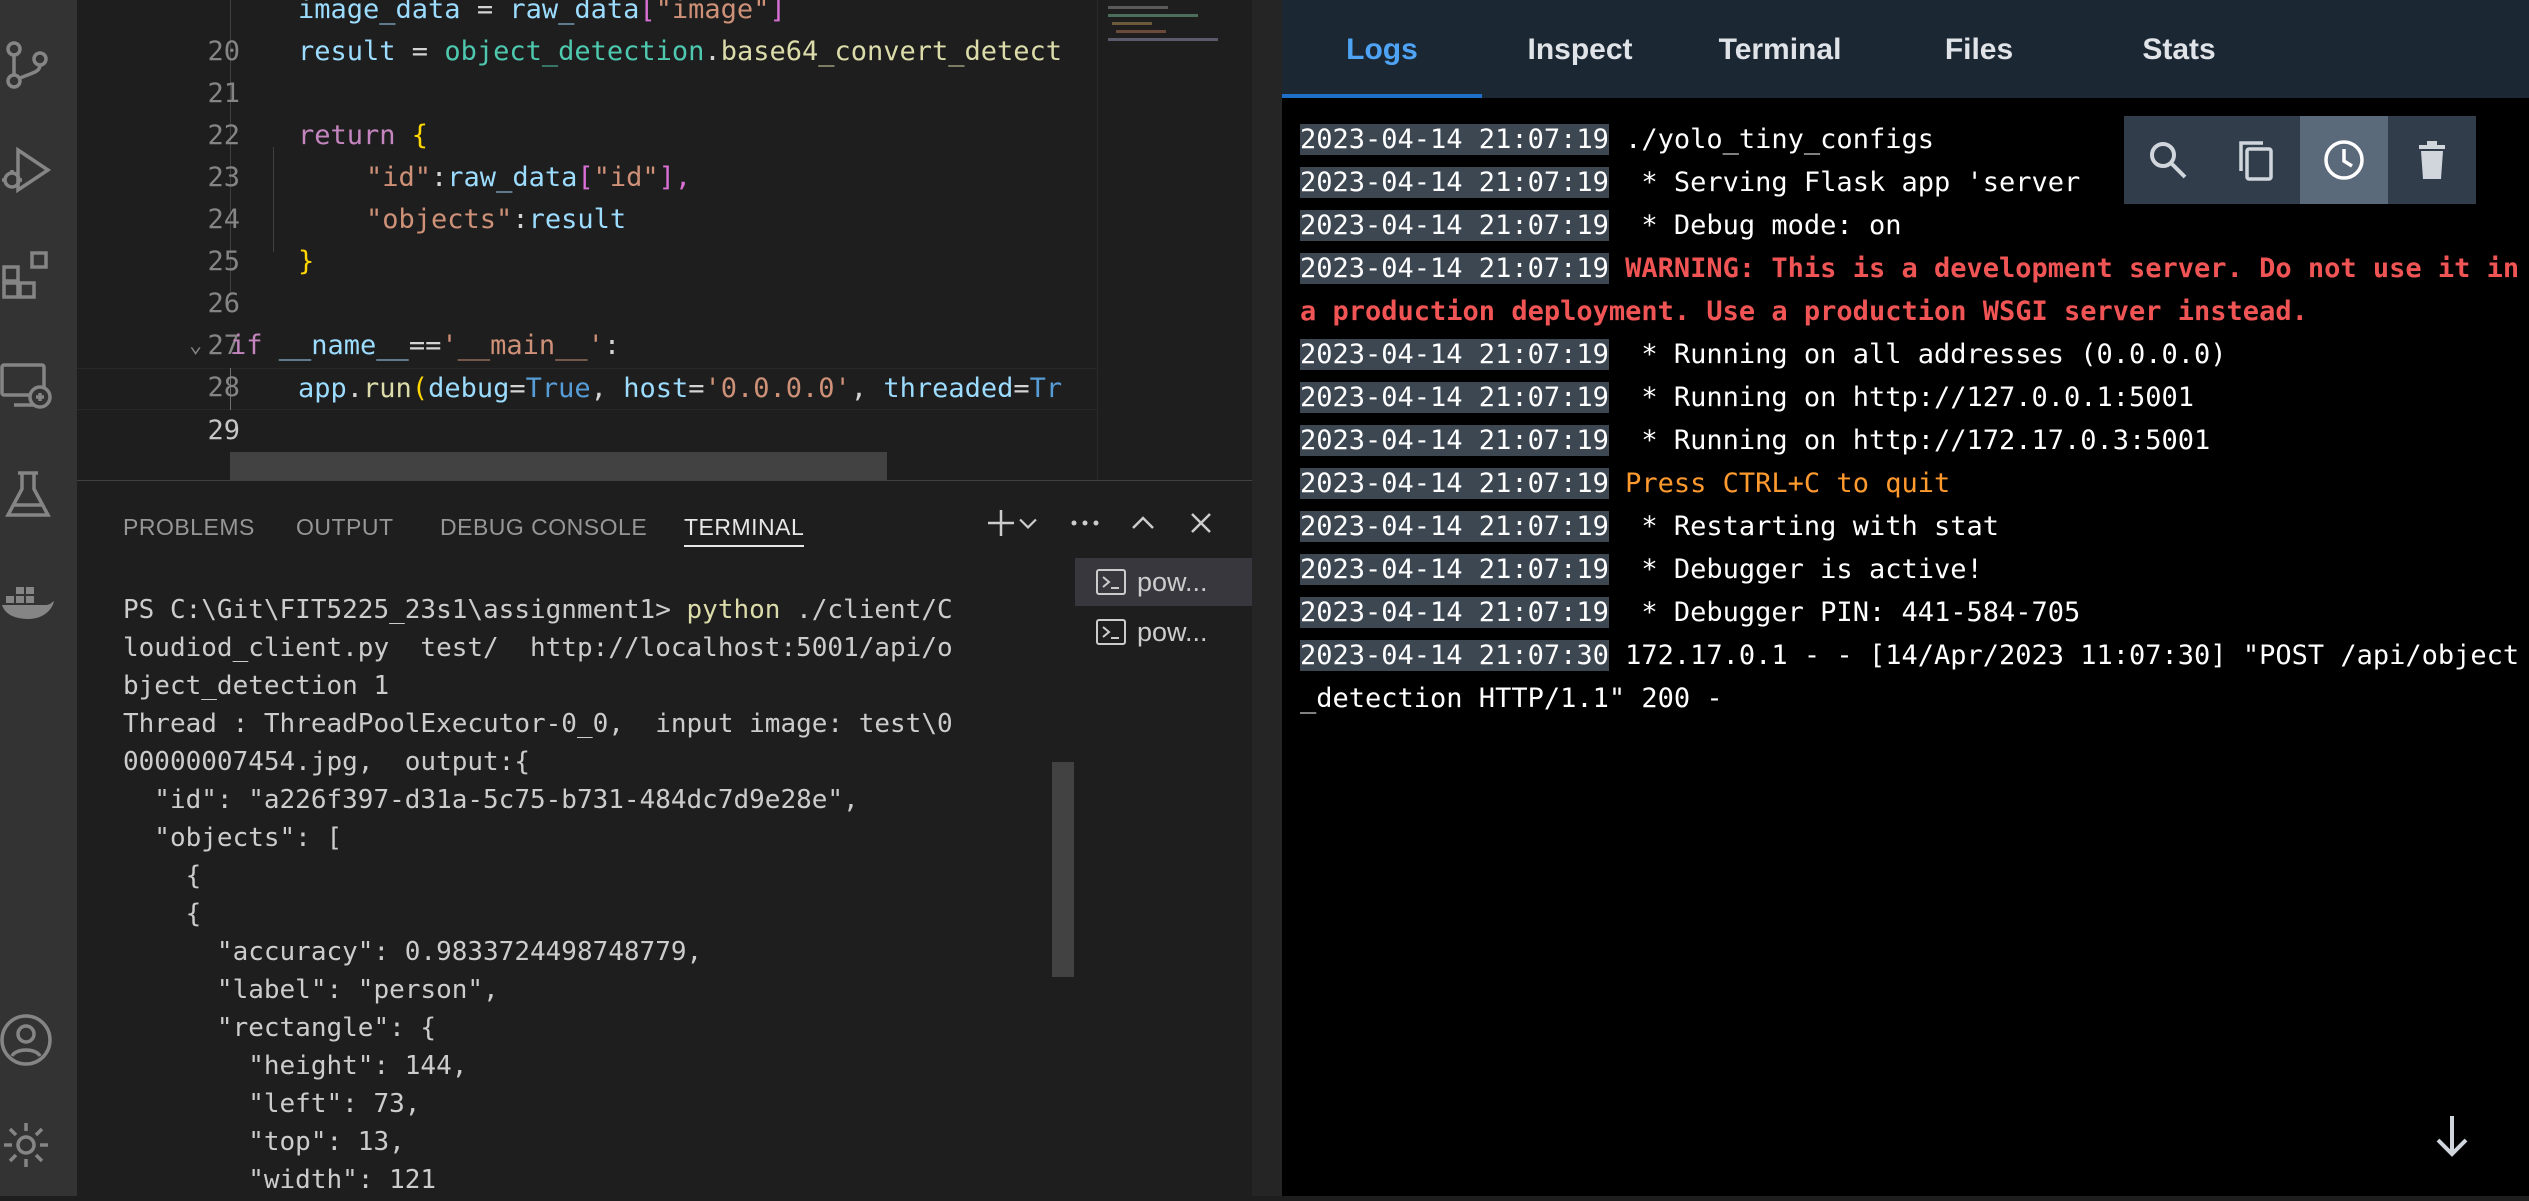 This screenshot has width=2529, height=1201. What do you see at coordinates (587, 33) in the screenshot?
I see `code-line: 20 image_data = raw_data["image"]` at bounding box center [587, 33].